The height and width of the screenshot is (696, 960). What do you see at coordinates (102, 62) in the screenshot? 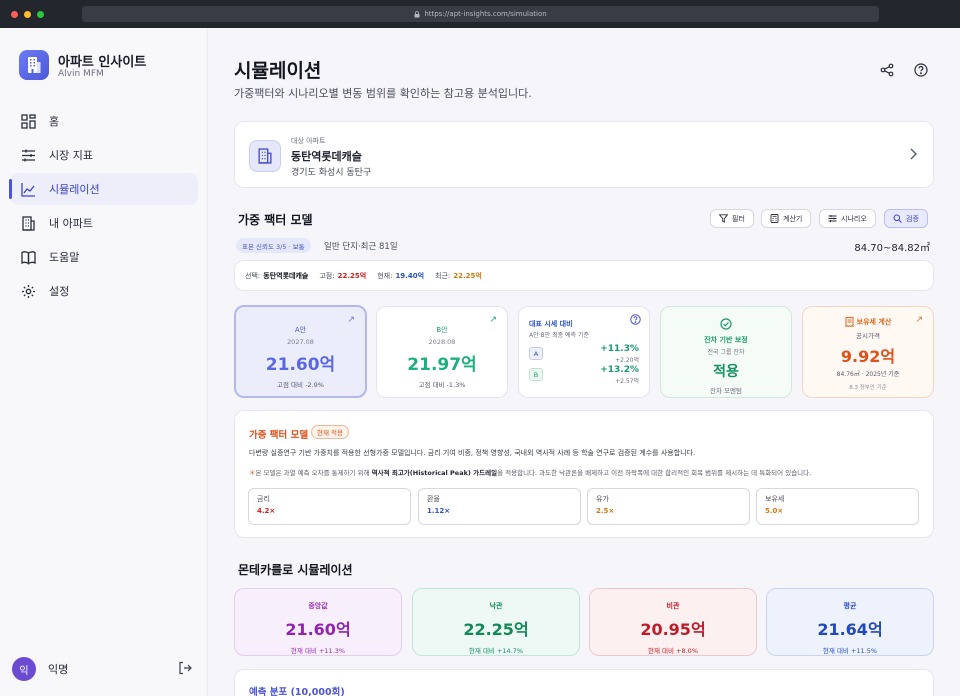
I see `app-name: 아파트 인사이트` at bounding box center [102, 62].